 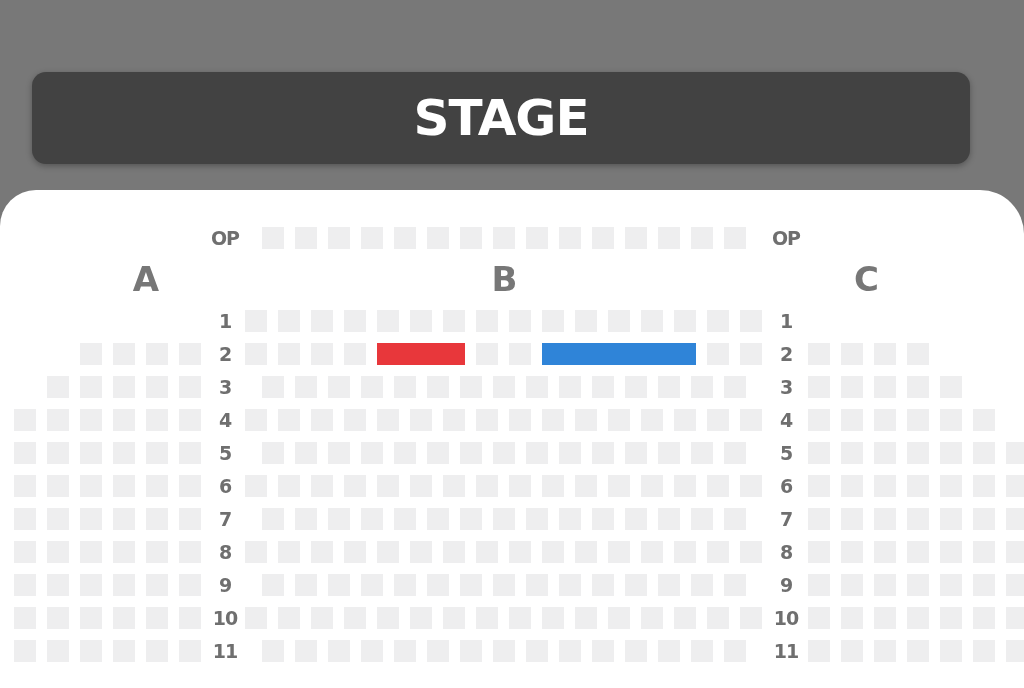 What do you see at coordinates (866, 279) in the screenshot?
I see `section-label: C` at bounding box center [866, 279].